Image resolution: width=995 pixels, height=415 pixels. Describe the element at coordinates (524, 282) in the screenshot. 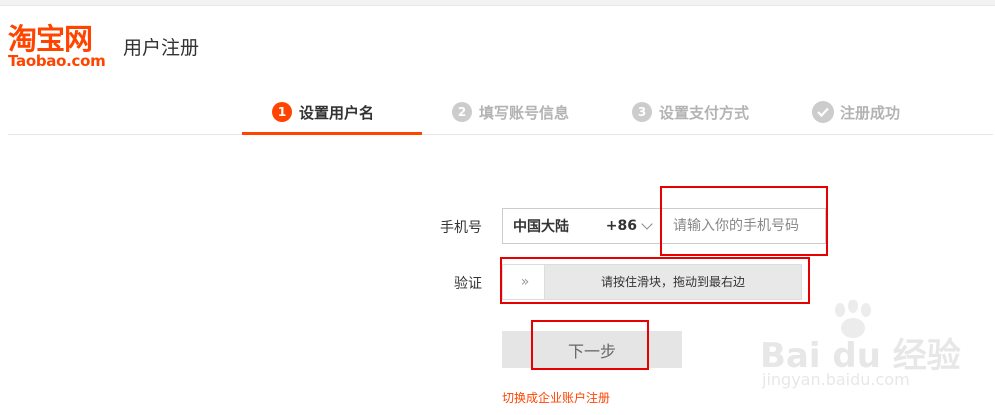

I see `slider-handle-icon: »` at that location.